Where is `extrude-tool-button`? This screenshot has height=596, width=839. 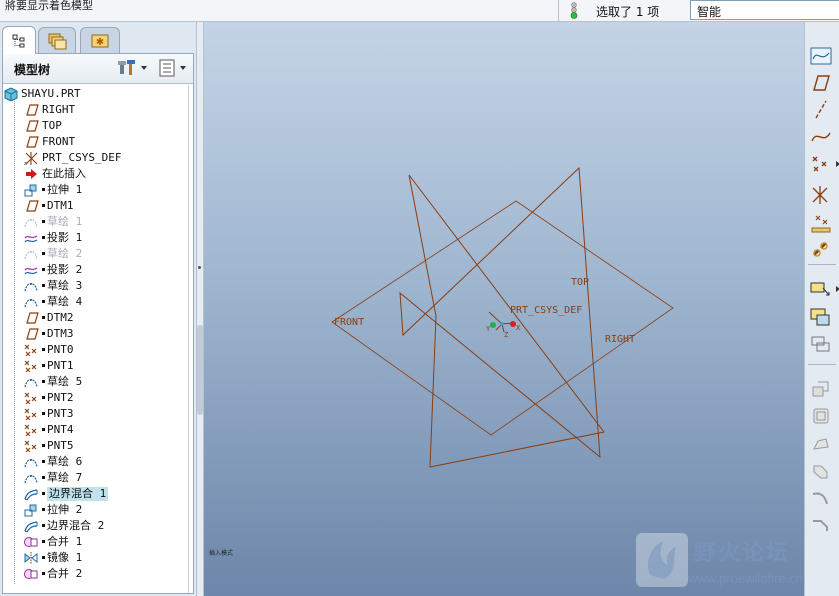 extrude-tool-button is located at coordinates (821, 389).